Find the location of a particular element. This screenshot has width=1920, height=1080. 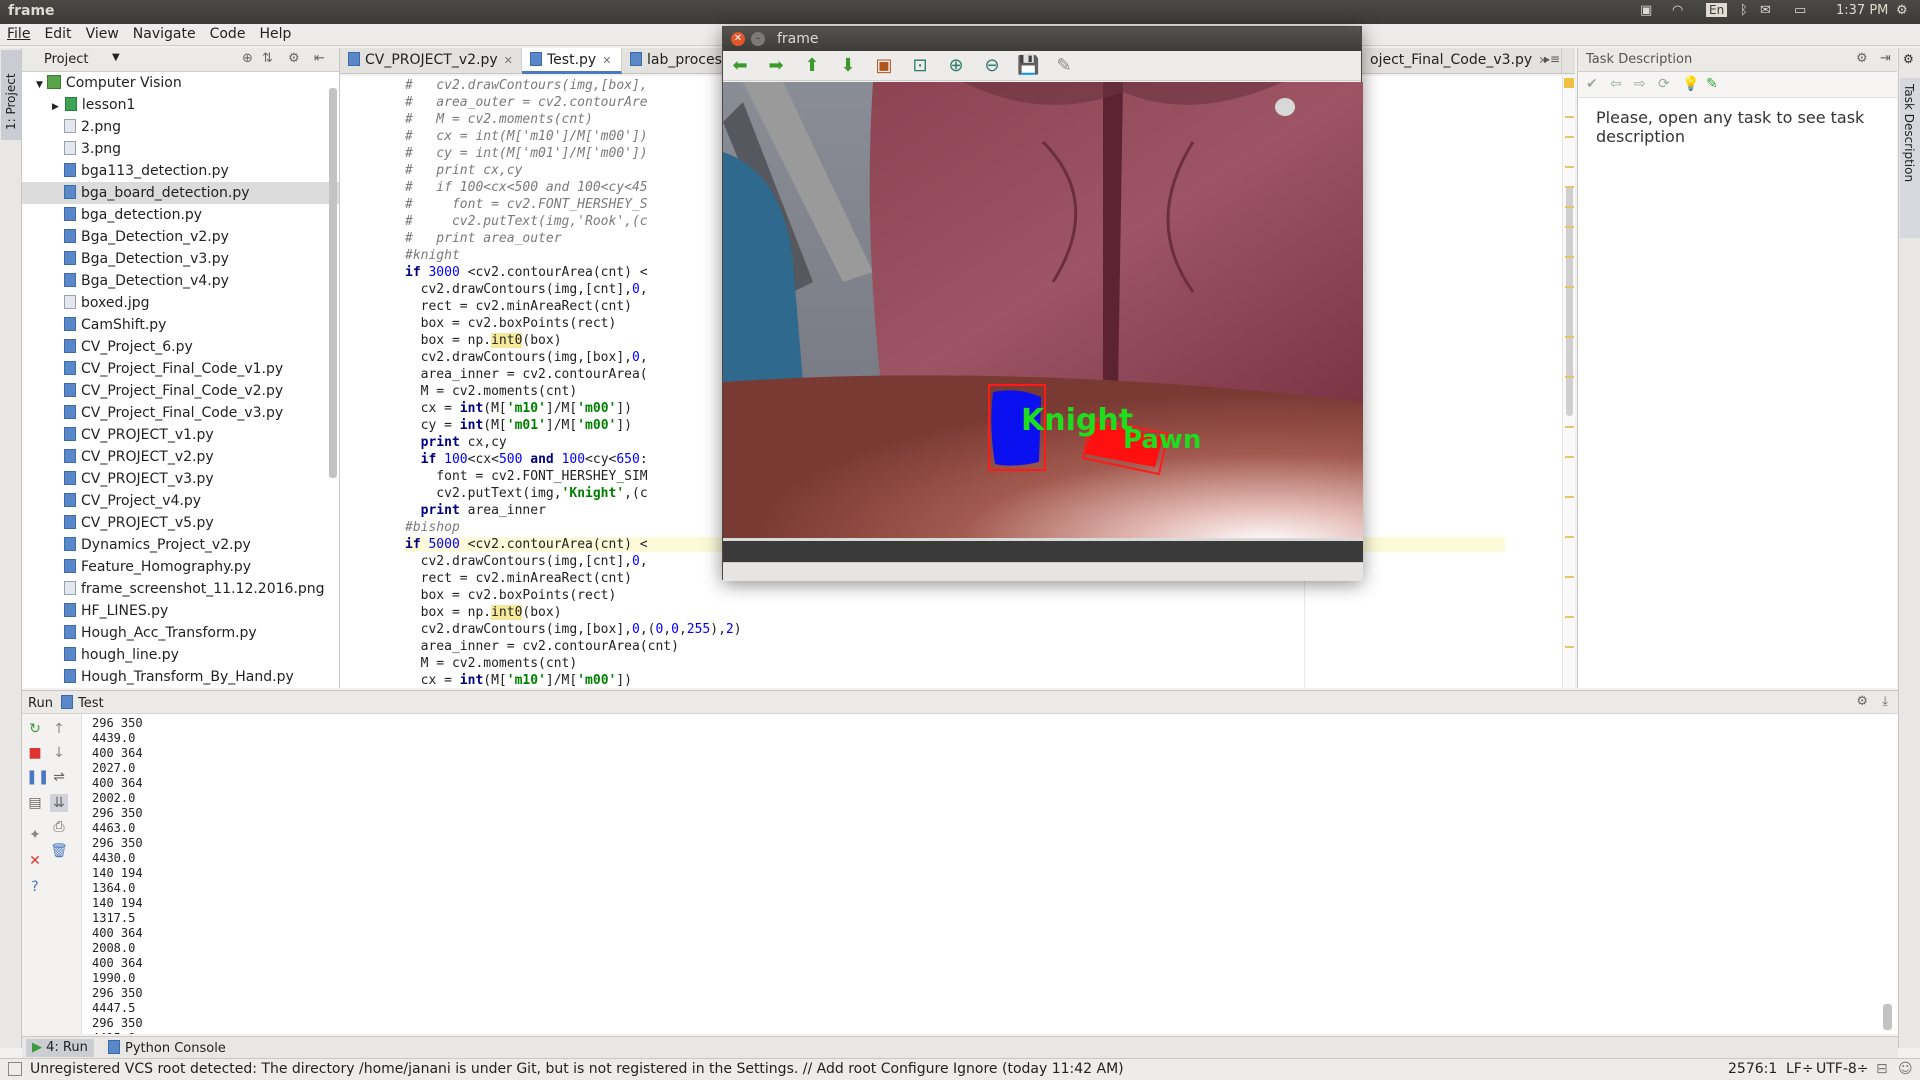

zoom-fit-icon: ⊡ is located at coordinates (920, 66).